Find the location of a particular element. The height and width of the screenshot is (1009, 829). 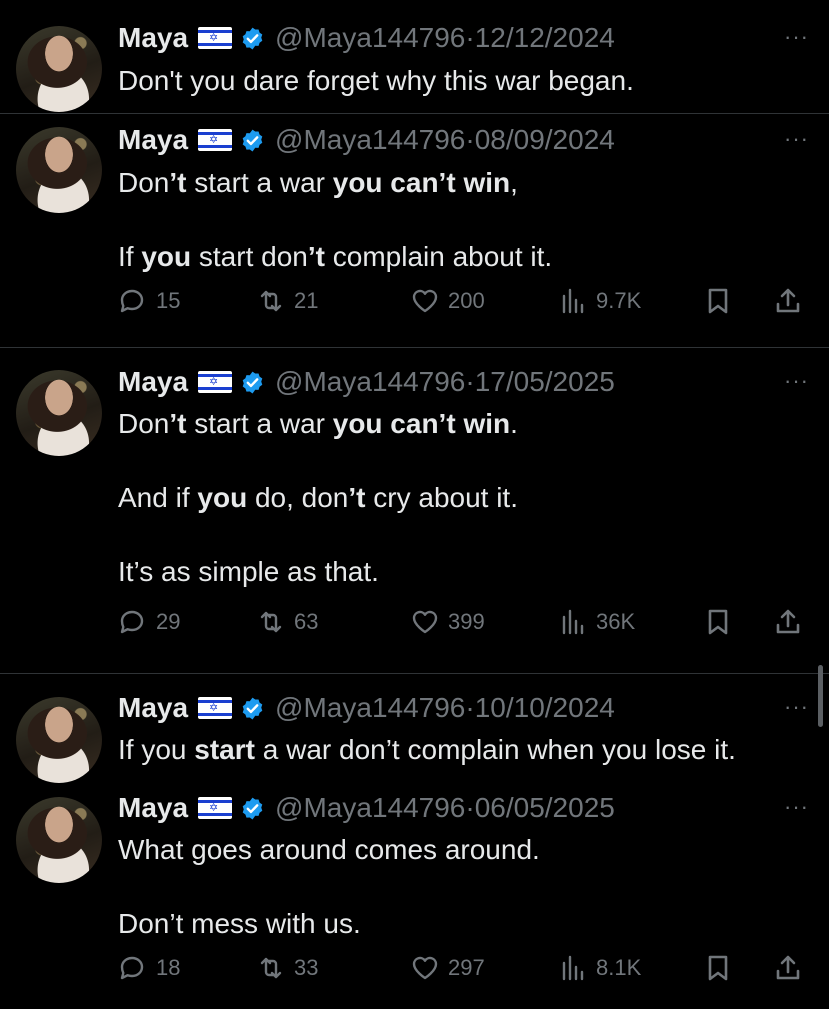

like-button: 399 is located at coordinates (447, 622).